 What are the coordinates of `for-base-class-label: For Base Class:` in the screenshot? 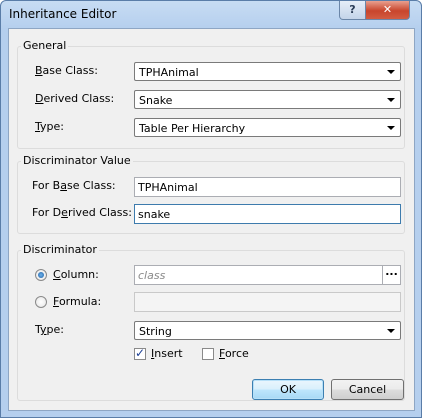 It's located at (74, 185).